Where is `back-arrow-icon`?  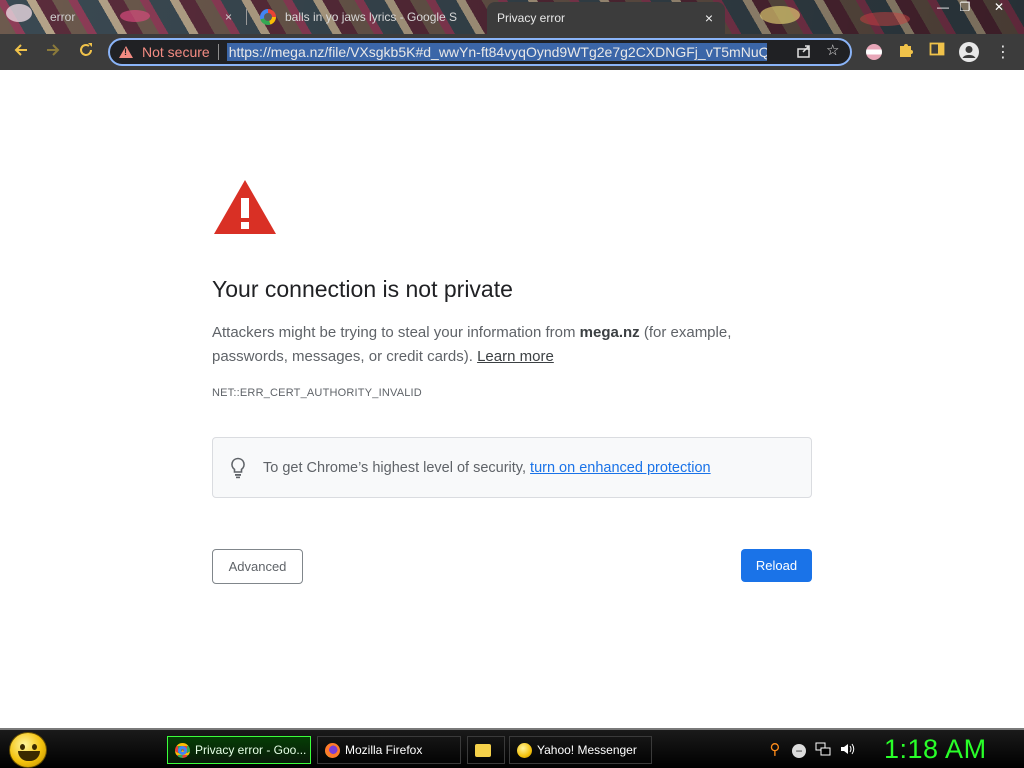
back-arrow-icon is located at coordinates (20, 50).